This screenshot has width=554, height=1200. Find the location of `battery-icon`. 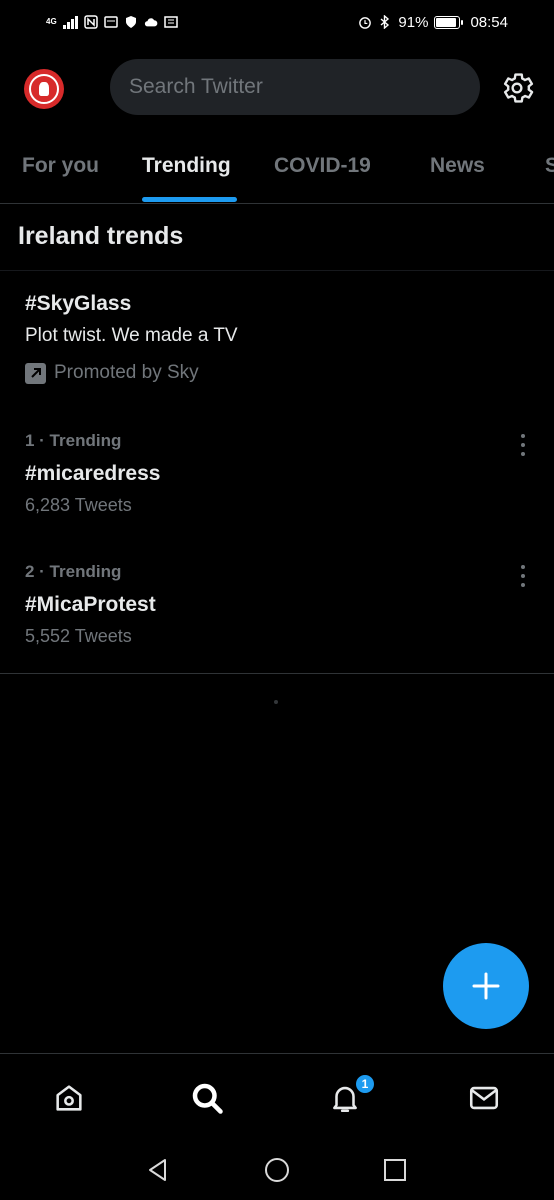

battery-icon is located at coordinates (449, 22).